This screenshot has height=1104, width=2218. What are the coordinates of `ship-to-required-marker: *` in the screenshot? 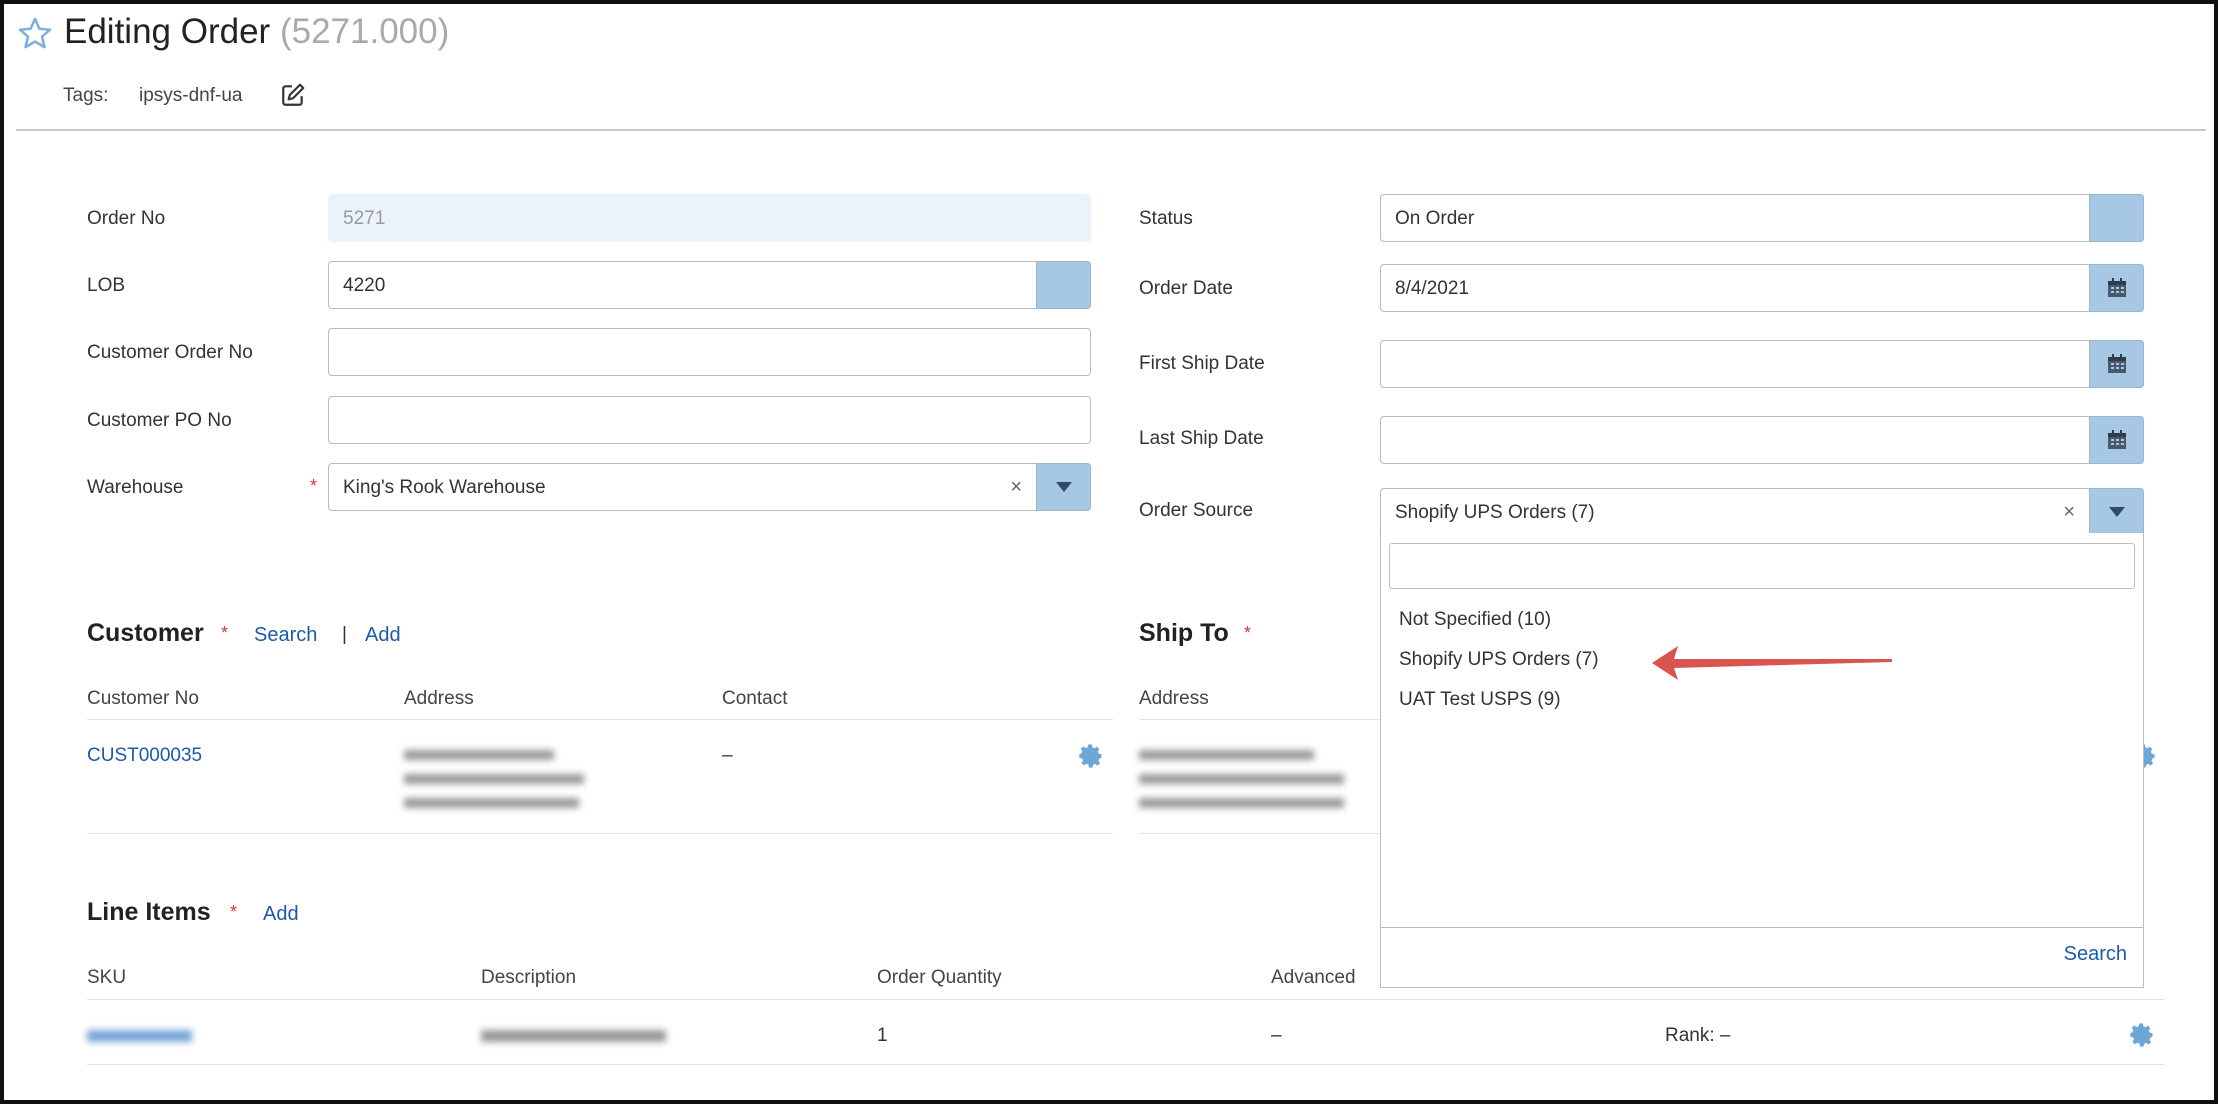 It's located at (1248, 633).